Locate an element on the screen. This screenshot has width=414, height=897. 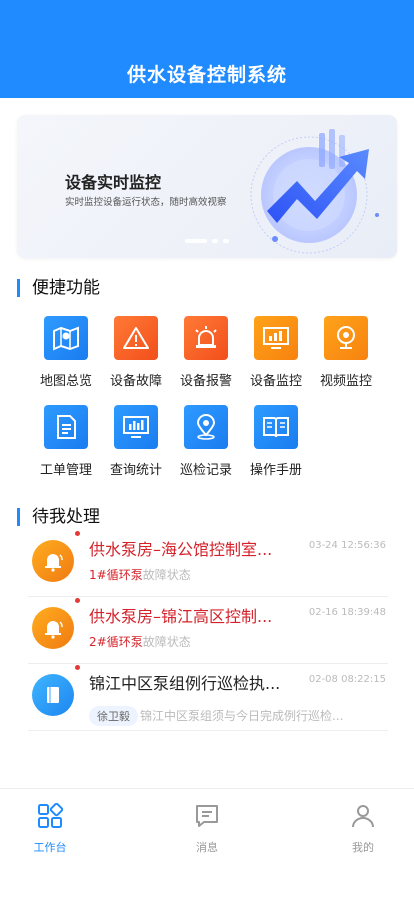
tab-label: 我的 is located at coordinates (363, 847).